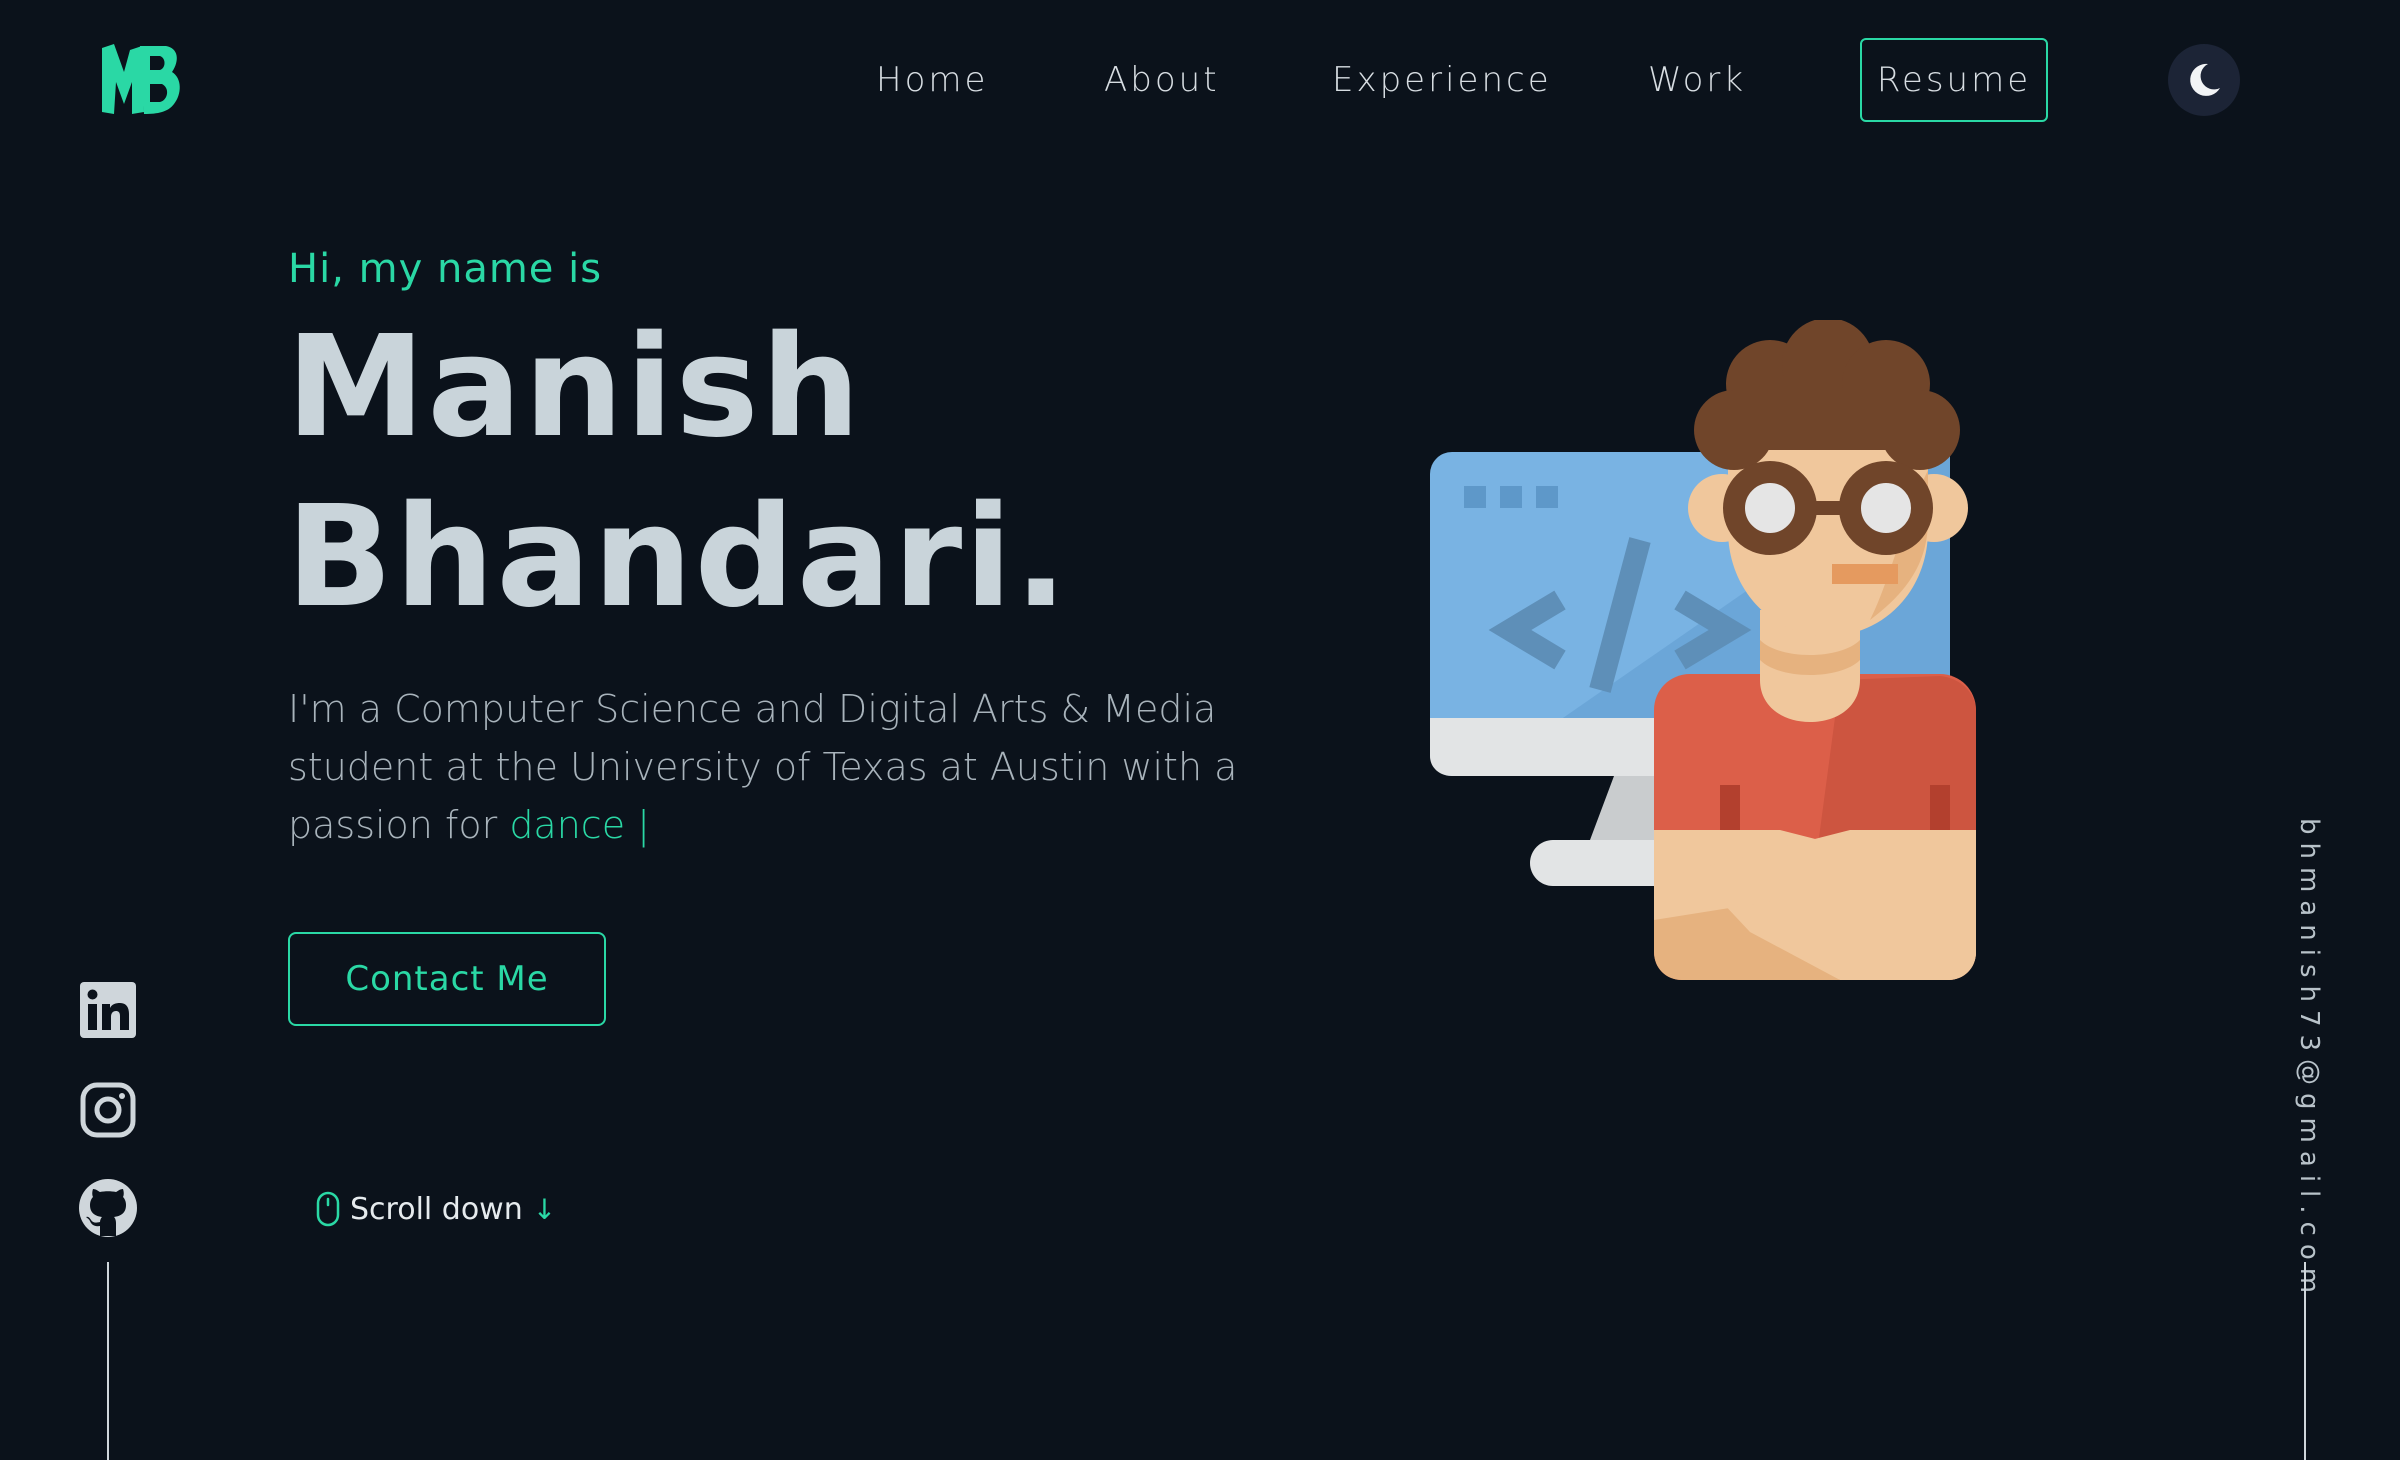 This screenshot has height=1460, width=2400. I want to click on typed-word: dance, so click(567, 825).